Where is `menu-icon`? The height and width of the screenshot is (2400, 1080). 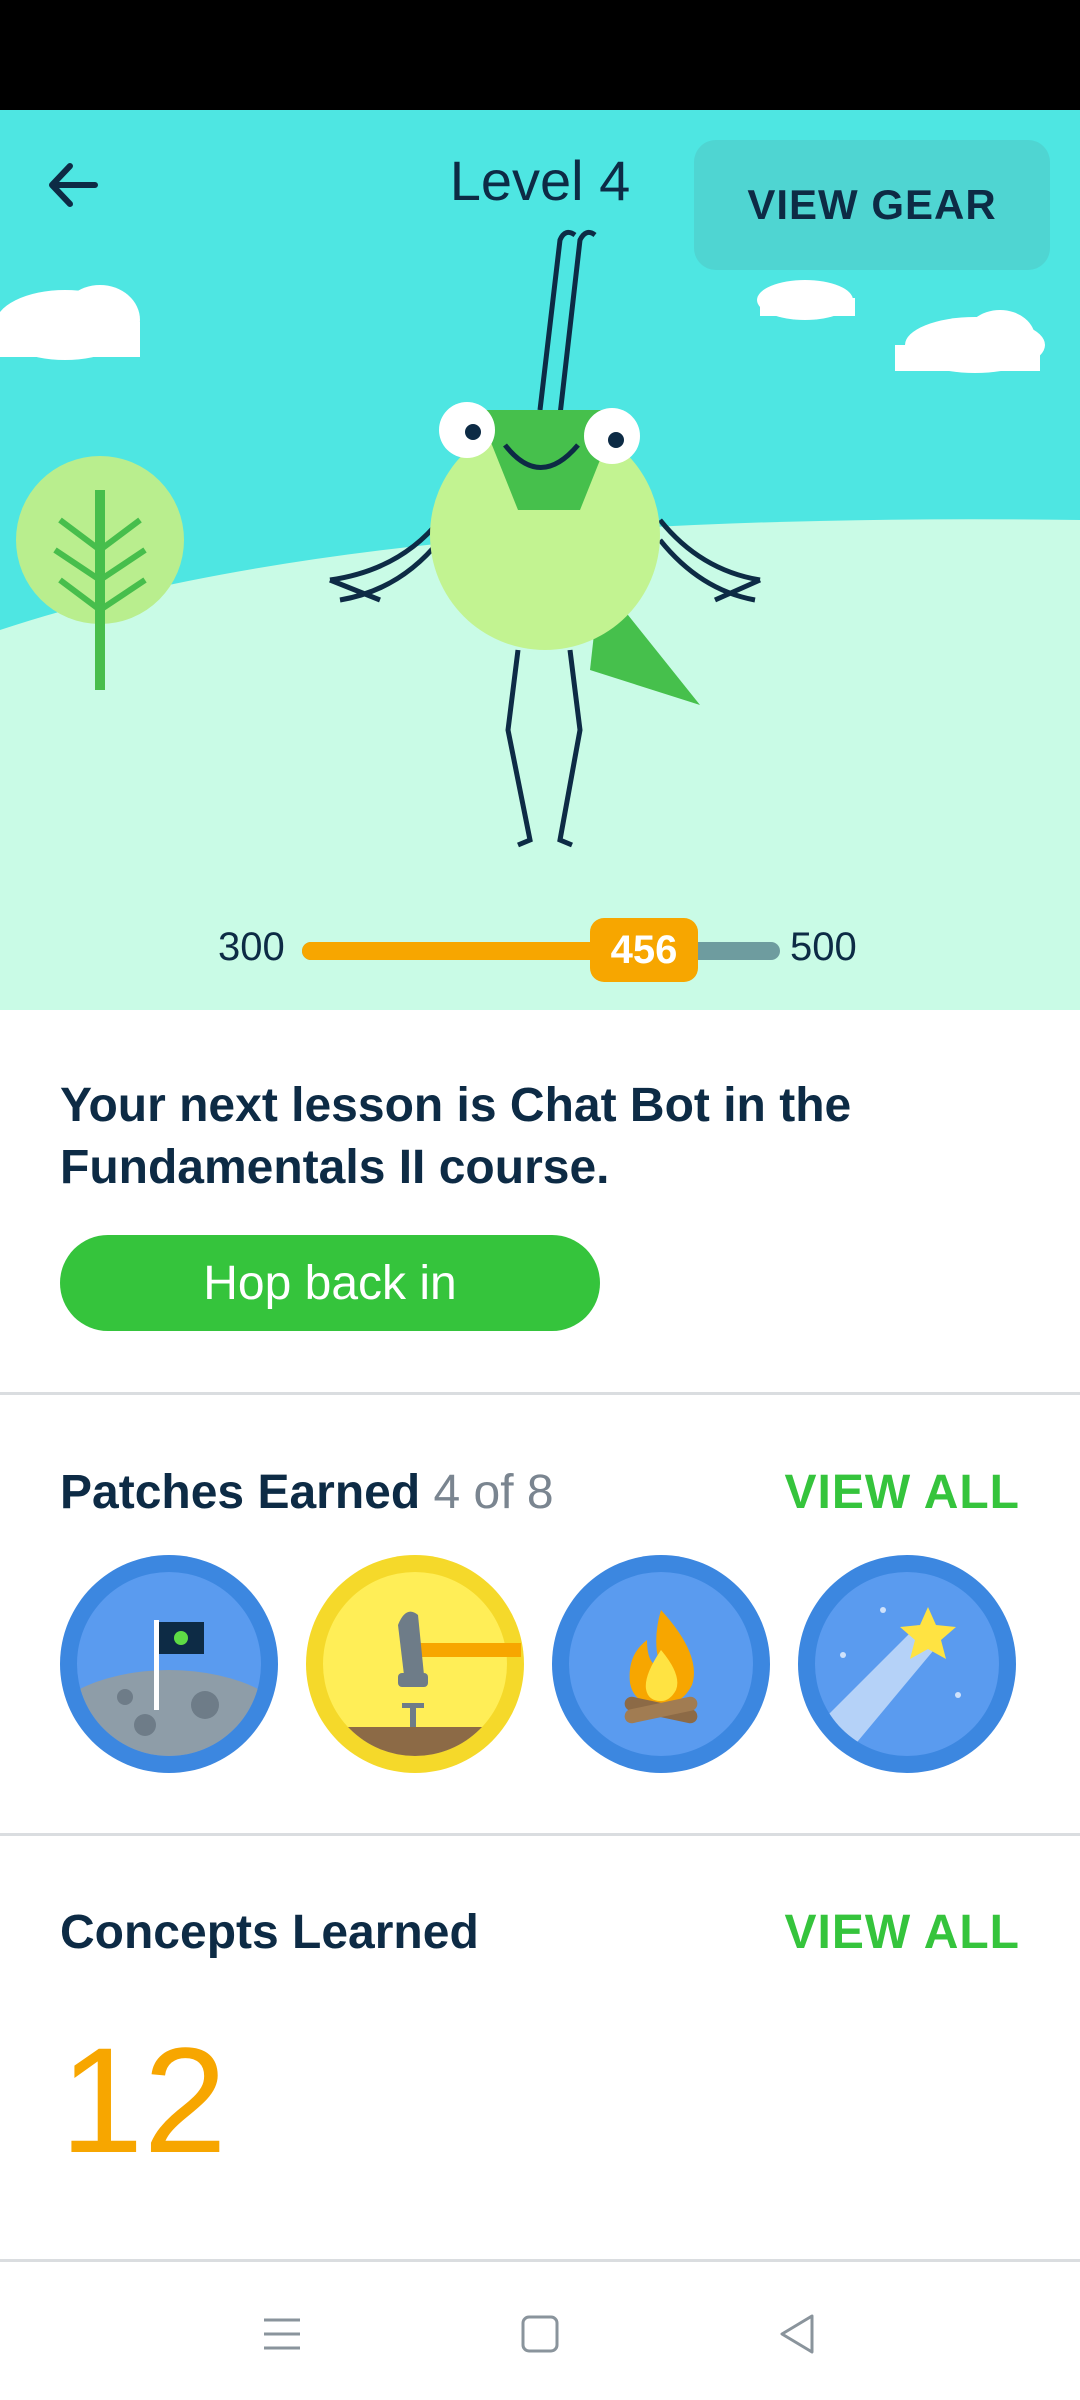
menu-icon is located at coordinates (282, 2334).